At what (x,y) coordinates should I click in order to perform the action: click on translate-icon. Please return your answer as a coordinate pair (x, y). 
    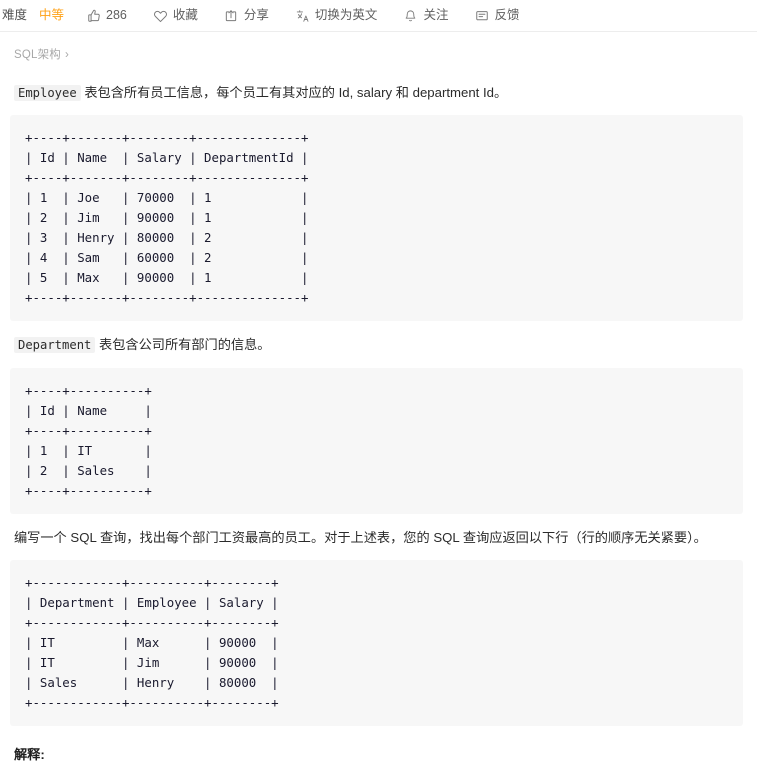
    Looking at the image, I should click on (302, 15).